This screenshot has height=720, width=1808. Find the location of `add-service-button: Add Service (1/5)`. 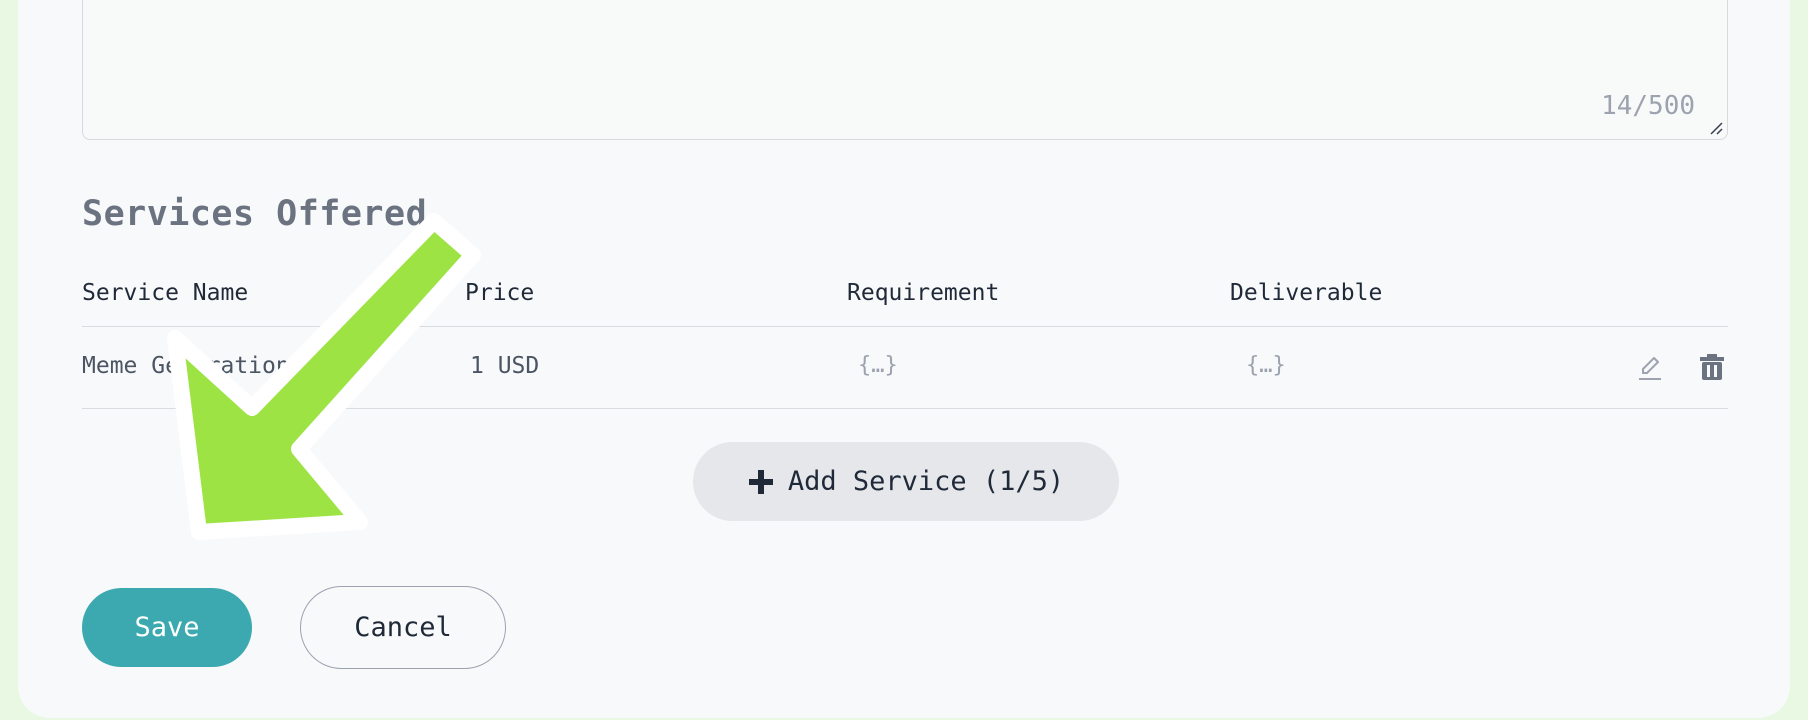

add-service-button: Add Service (1/5) is located at coordinates (906, 481).